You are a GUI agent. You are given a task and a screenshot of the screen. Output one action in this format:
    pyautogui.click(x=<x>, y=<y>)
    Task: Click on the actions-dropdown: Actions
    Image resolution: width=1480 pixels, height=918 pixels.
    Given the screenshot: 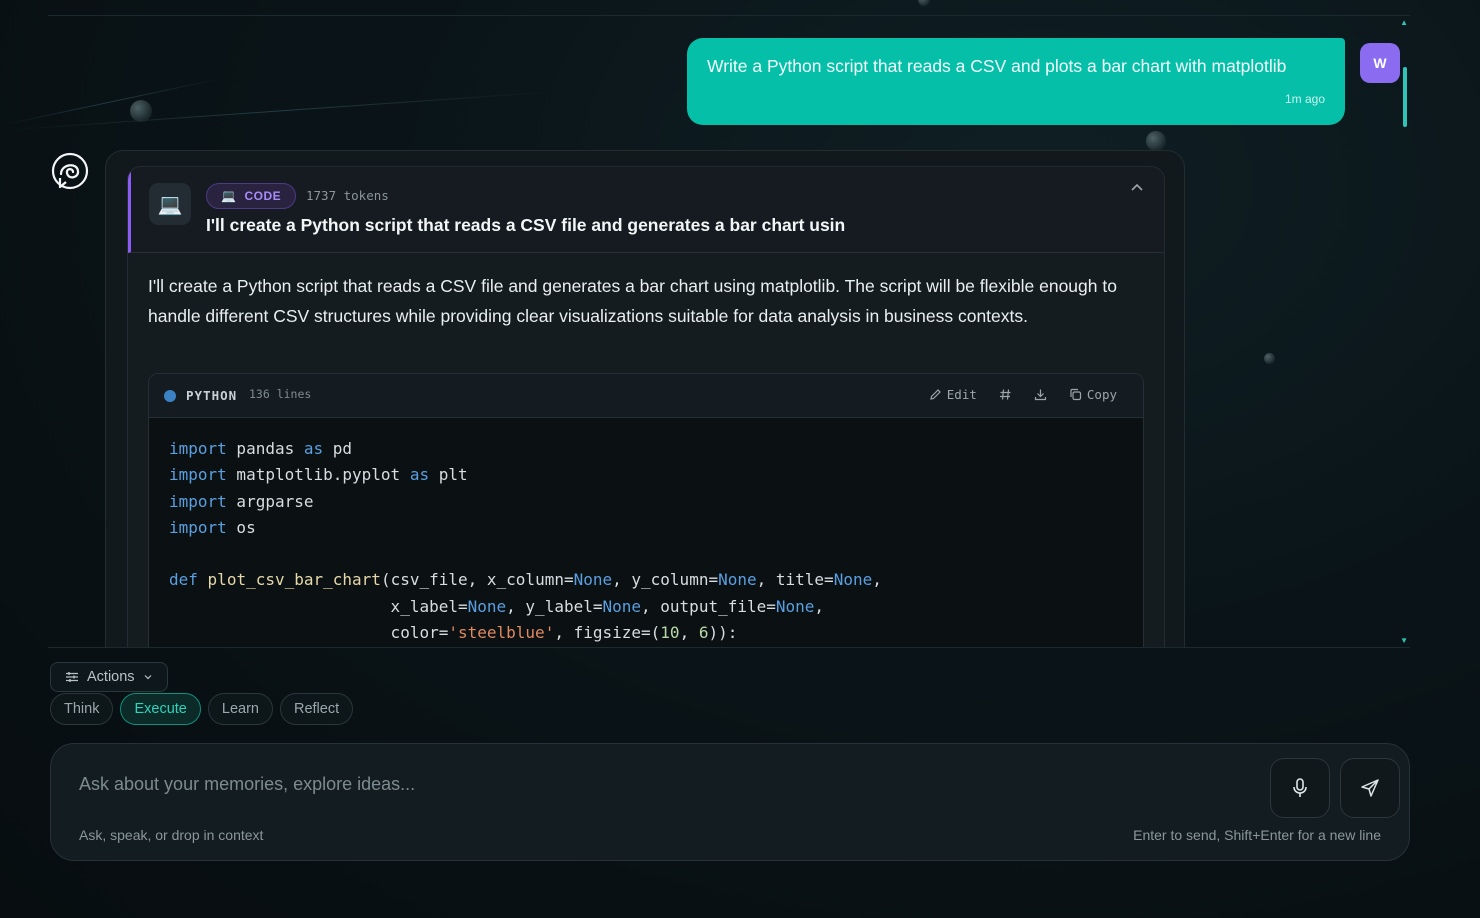 What is the action you would take?
    pyautogui.click(x=109, y=677)
    